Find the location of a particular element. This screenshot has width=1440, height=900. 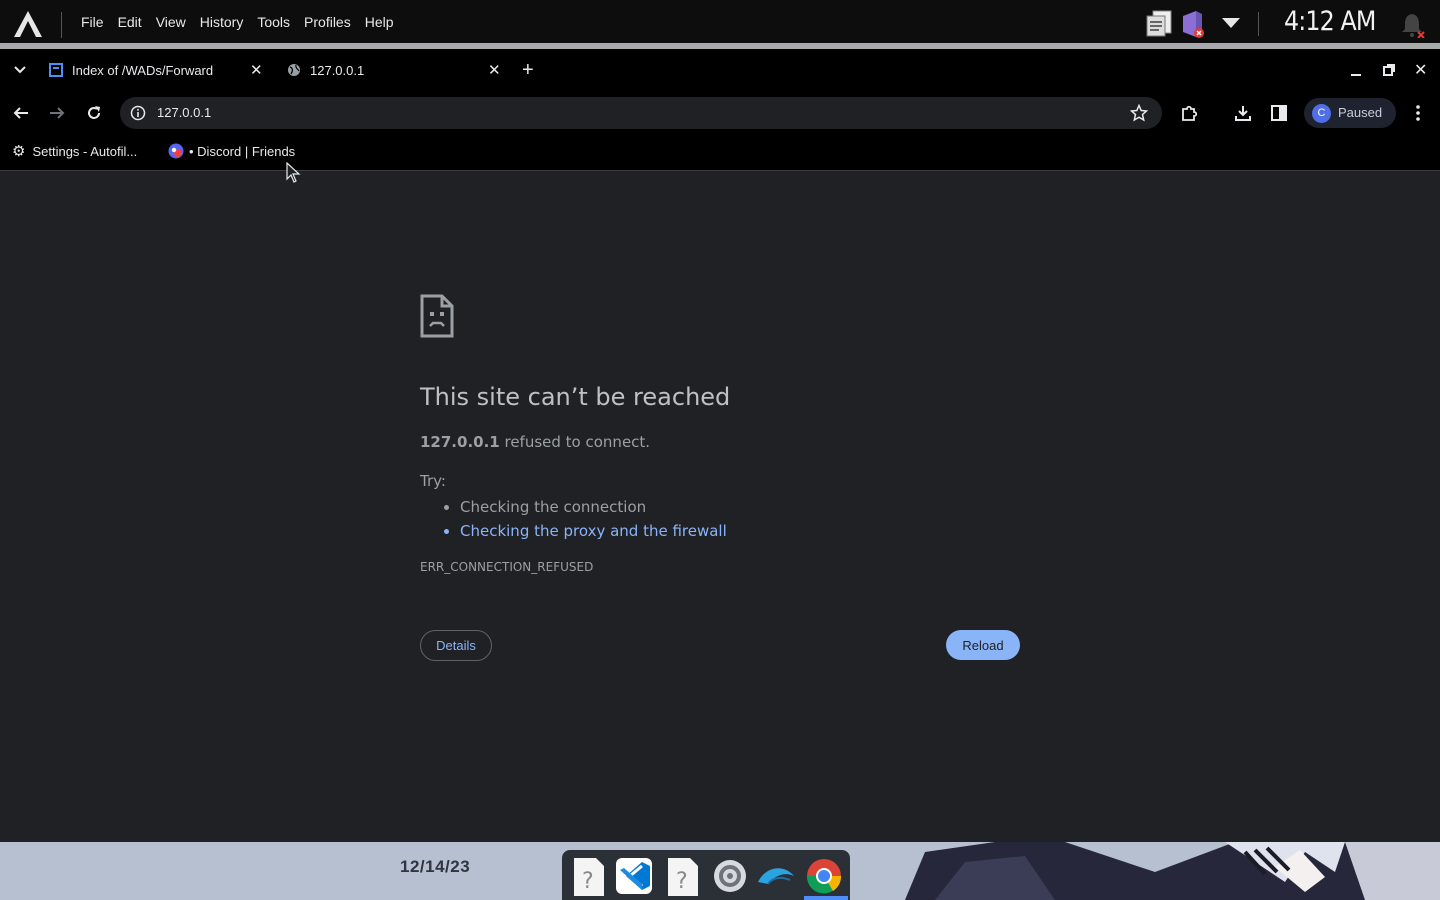

profile-button: C Paused is located at coordinates (1350, 113).